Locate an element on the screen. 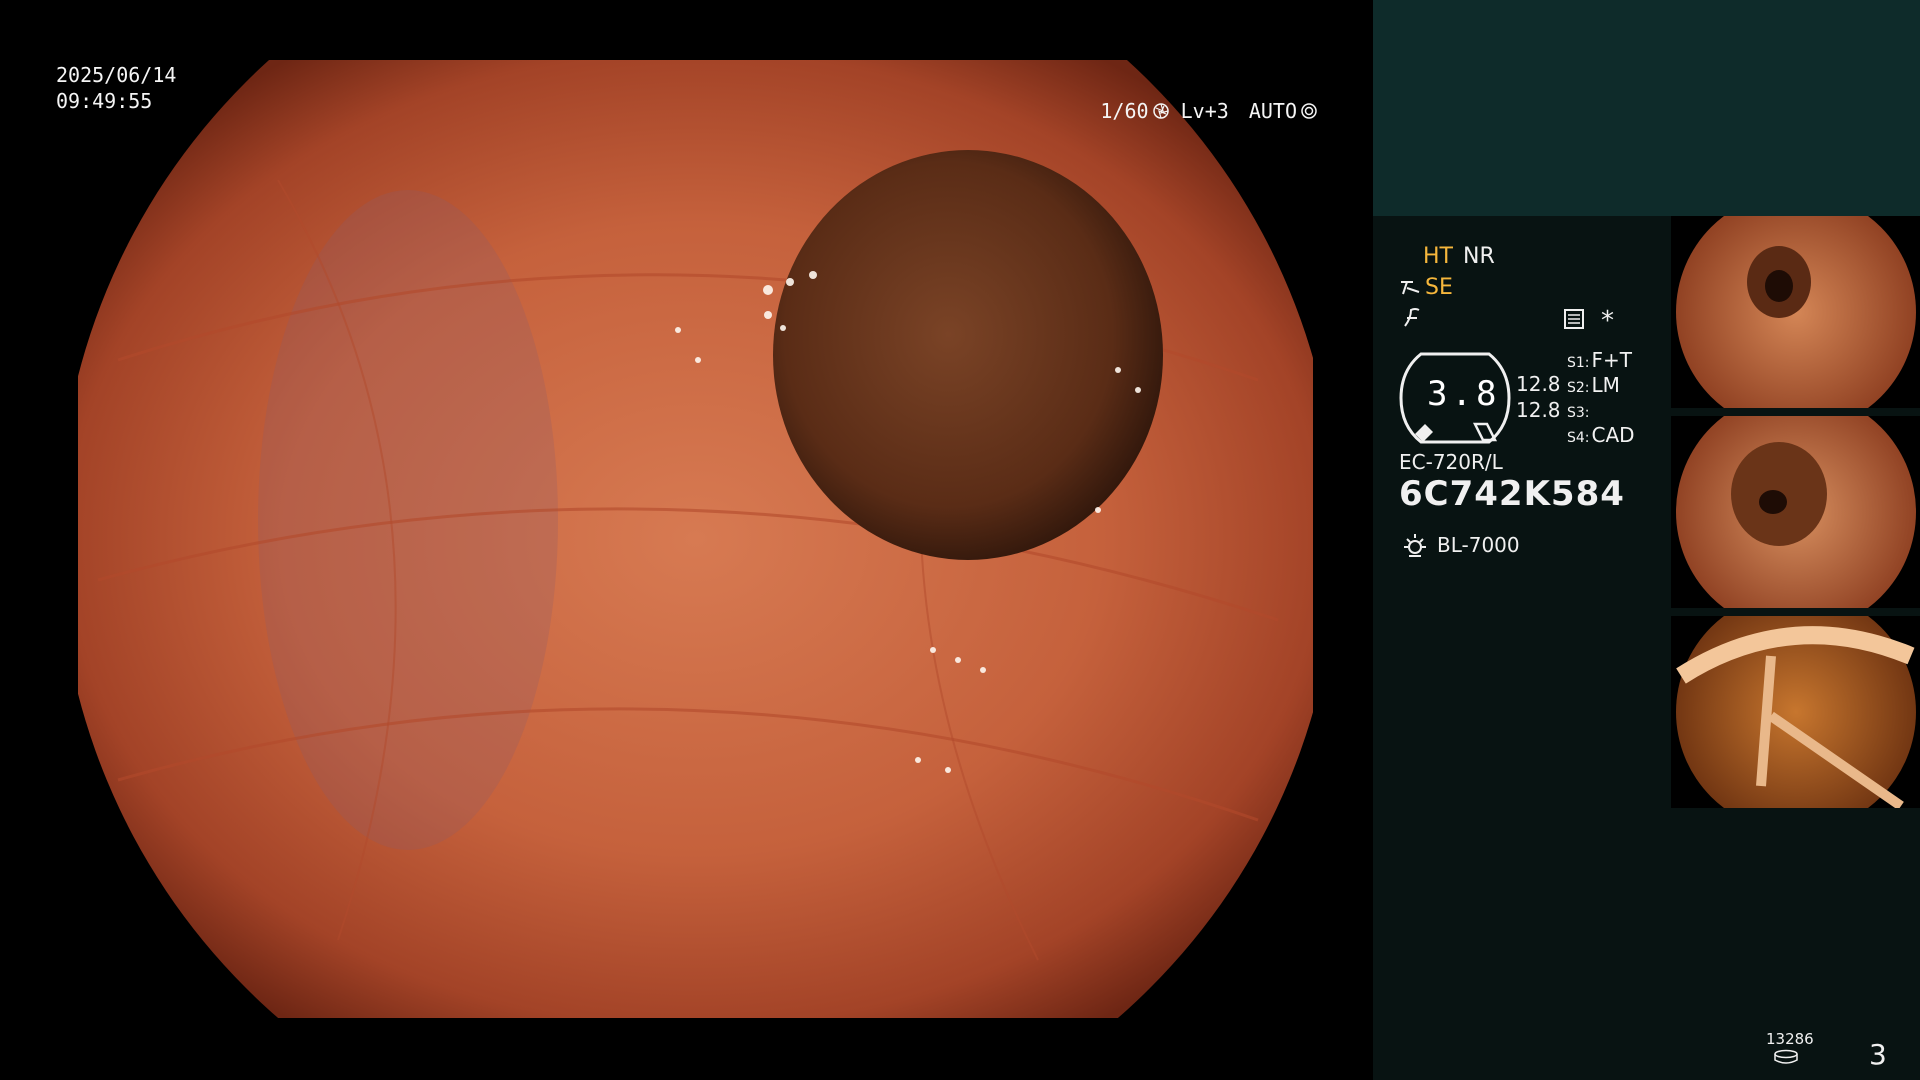  shutter-label: 1/60 is located at coordinates (1124, 111).